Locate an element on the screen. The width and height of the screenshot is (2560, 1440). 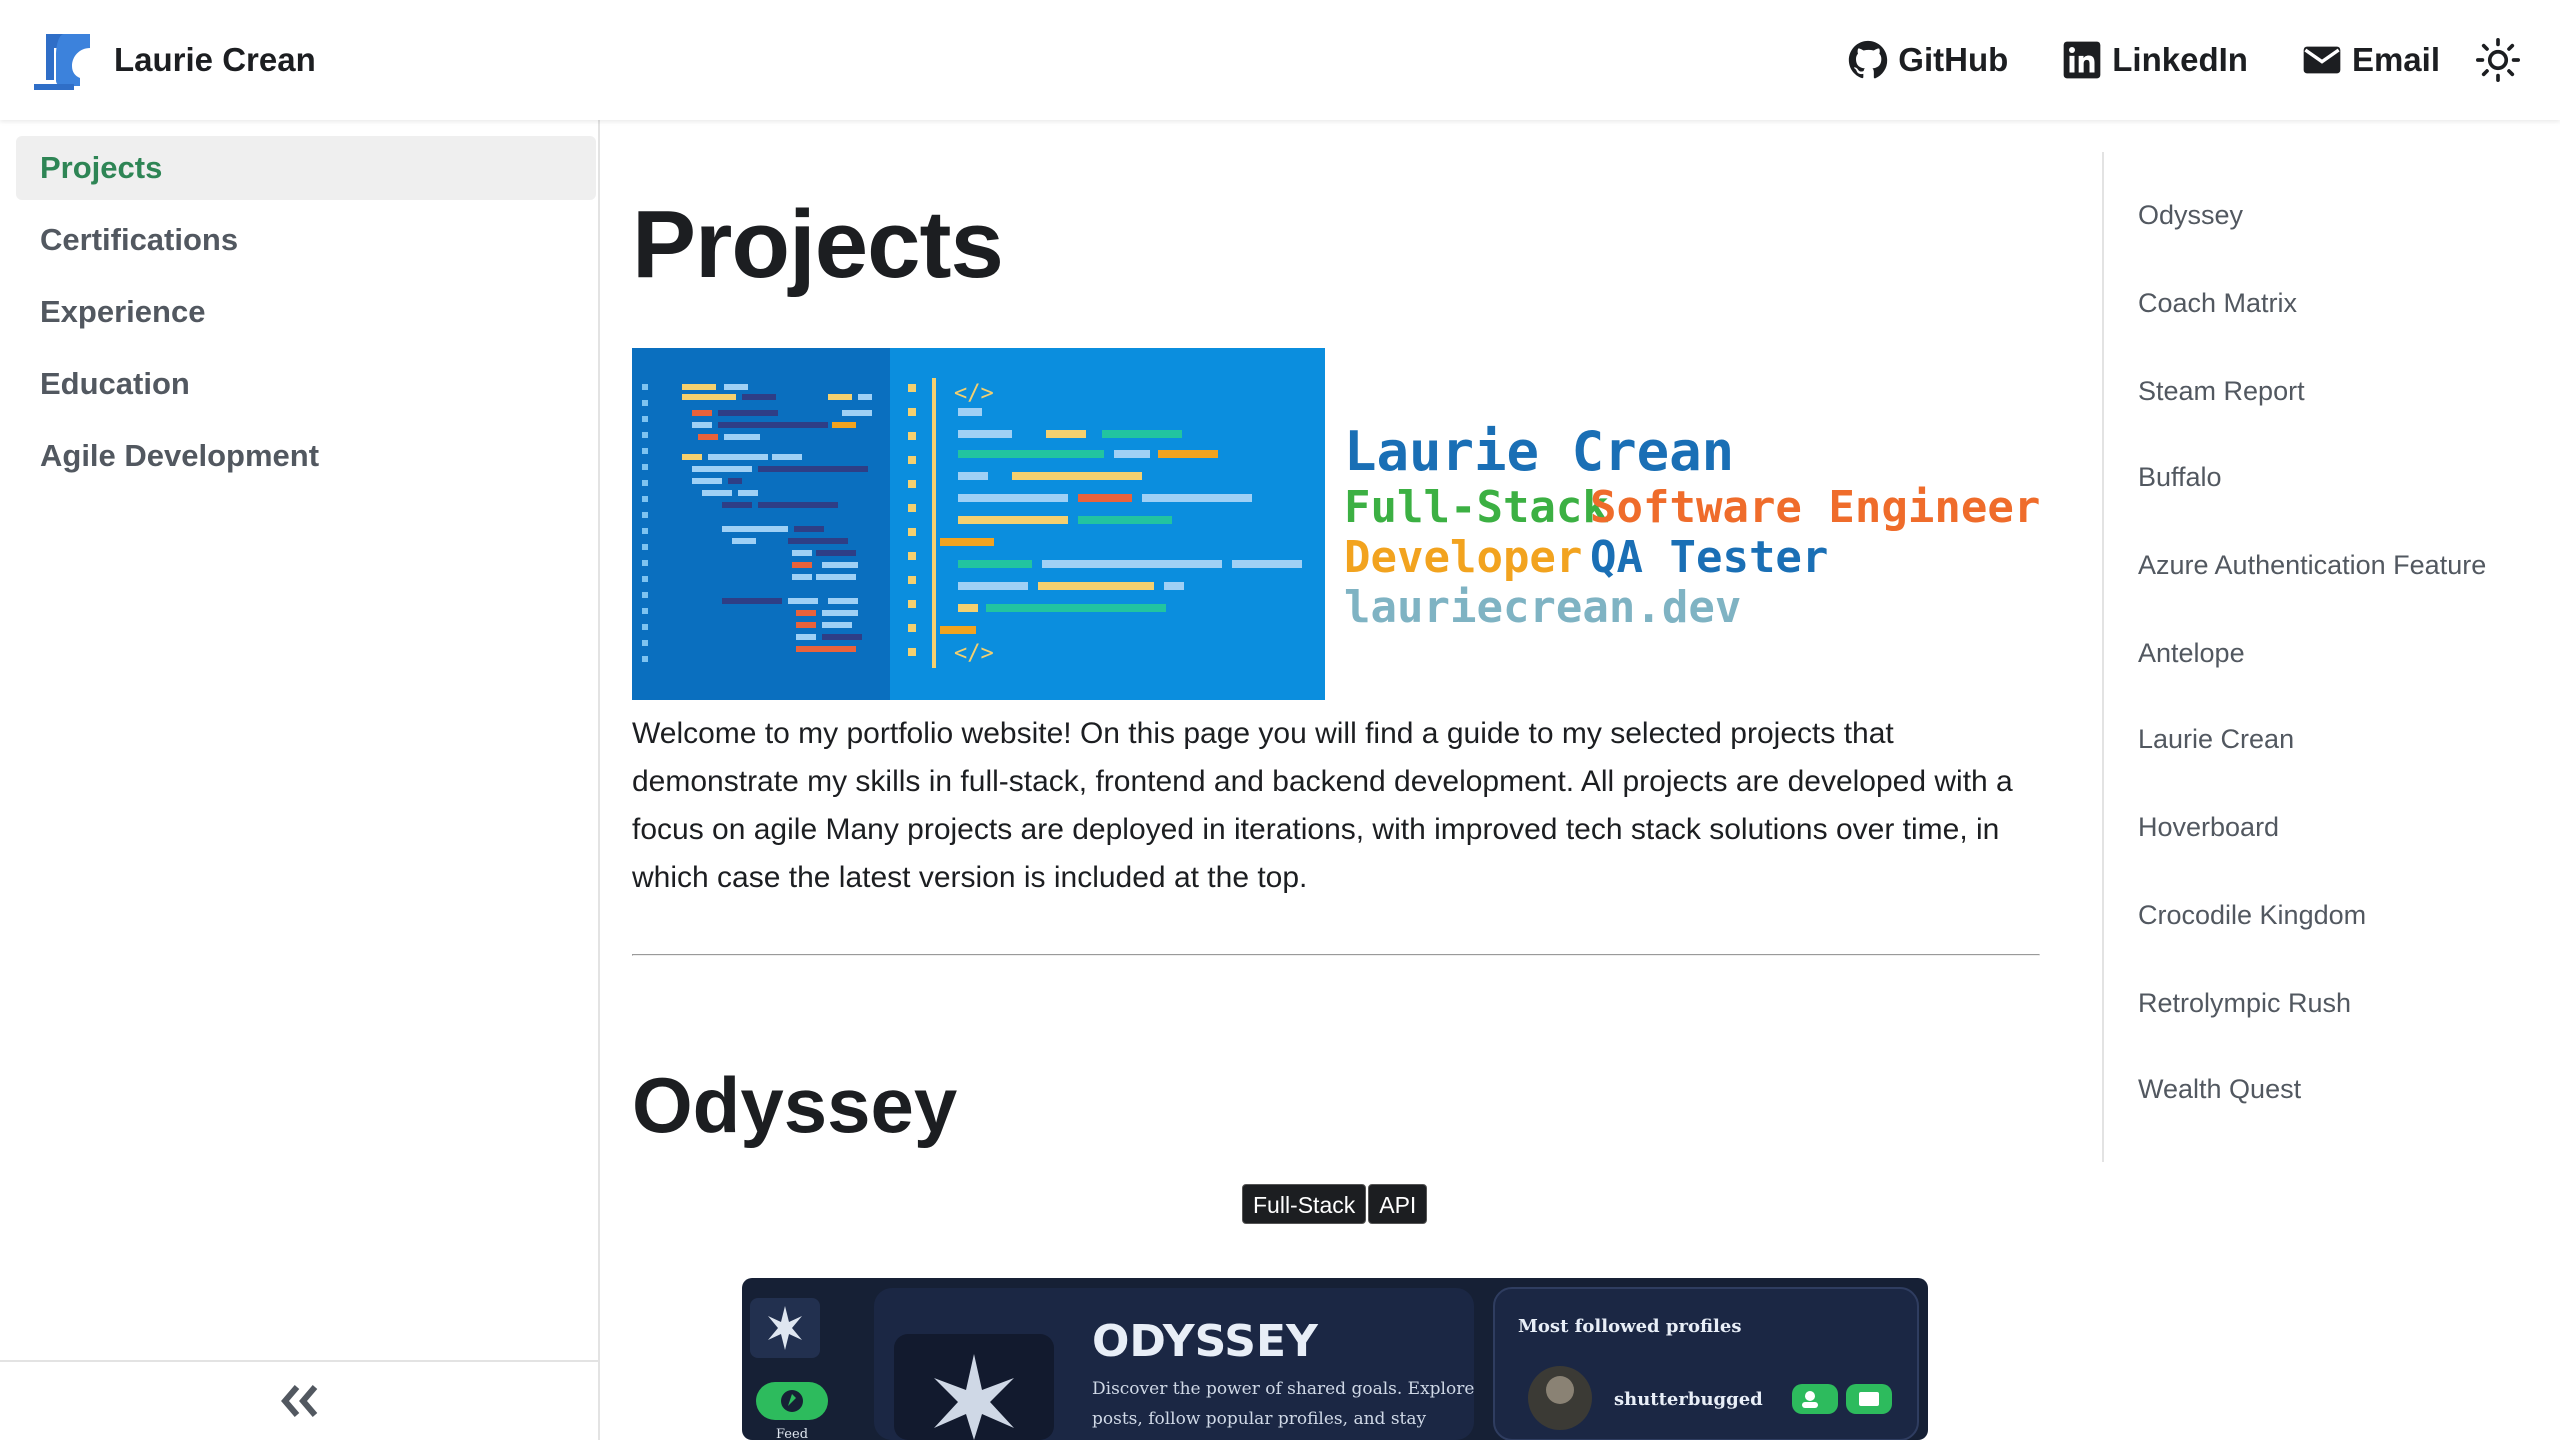
toc-item-odyssey: Odyssey is located at coordinates (2190, 215).